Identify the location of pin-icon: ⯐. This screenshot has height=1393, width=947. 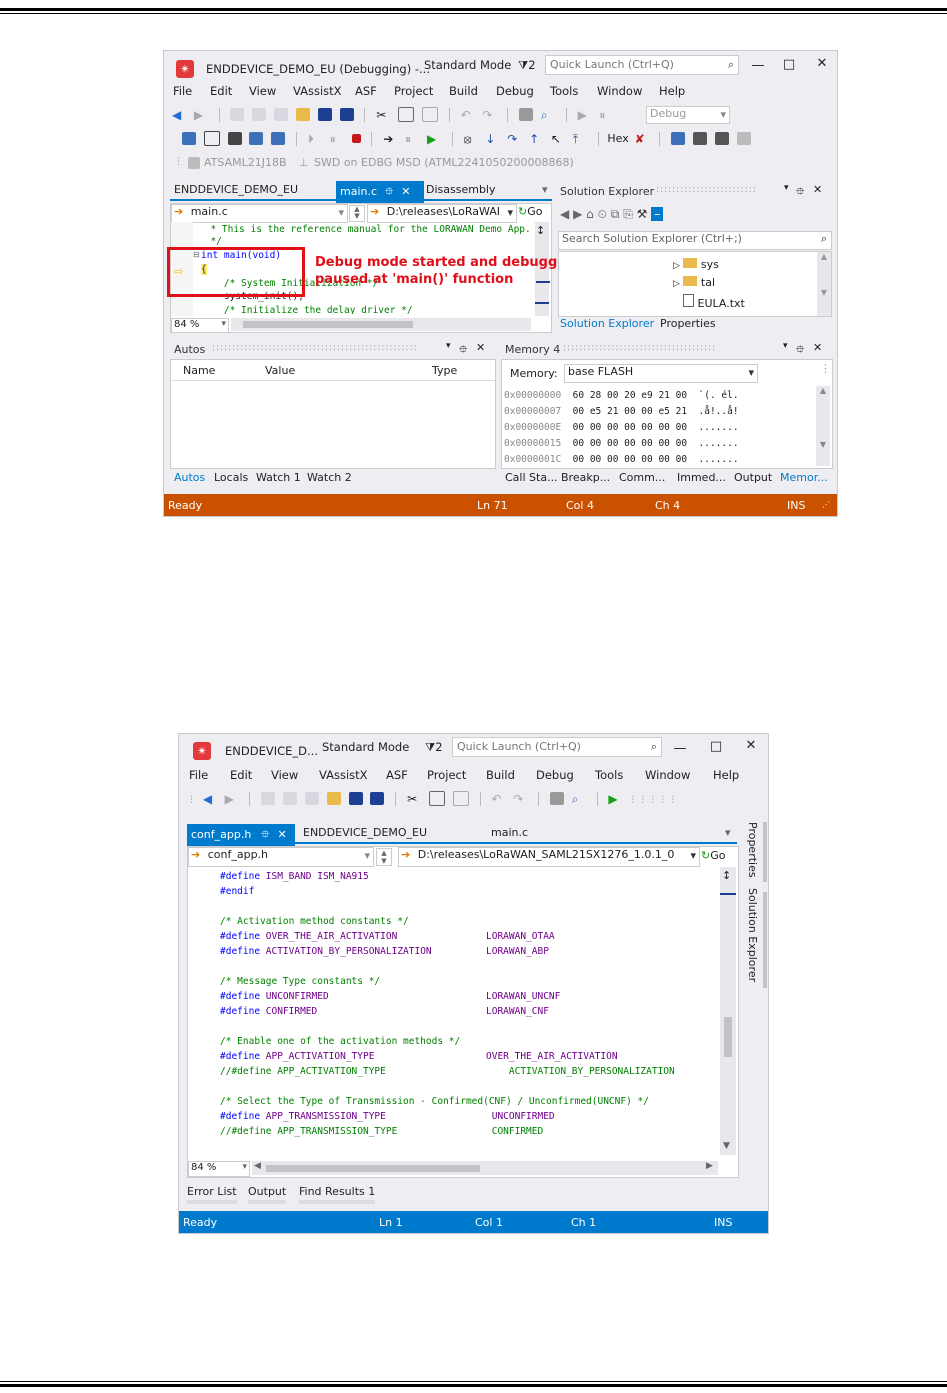
(389, 191).